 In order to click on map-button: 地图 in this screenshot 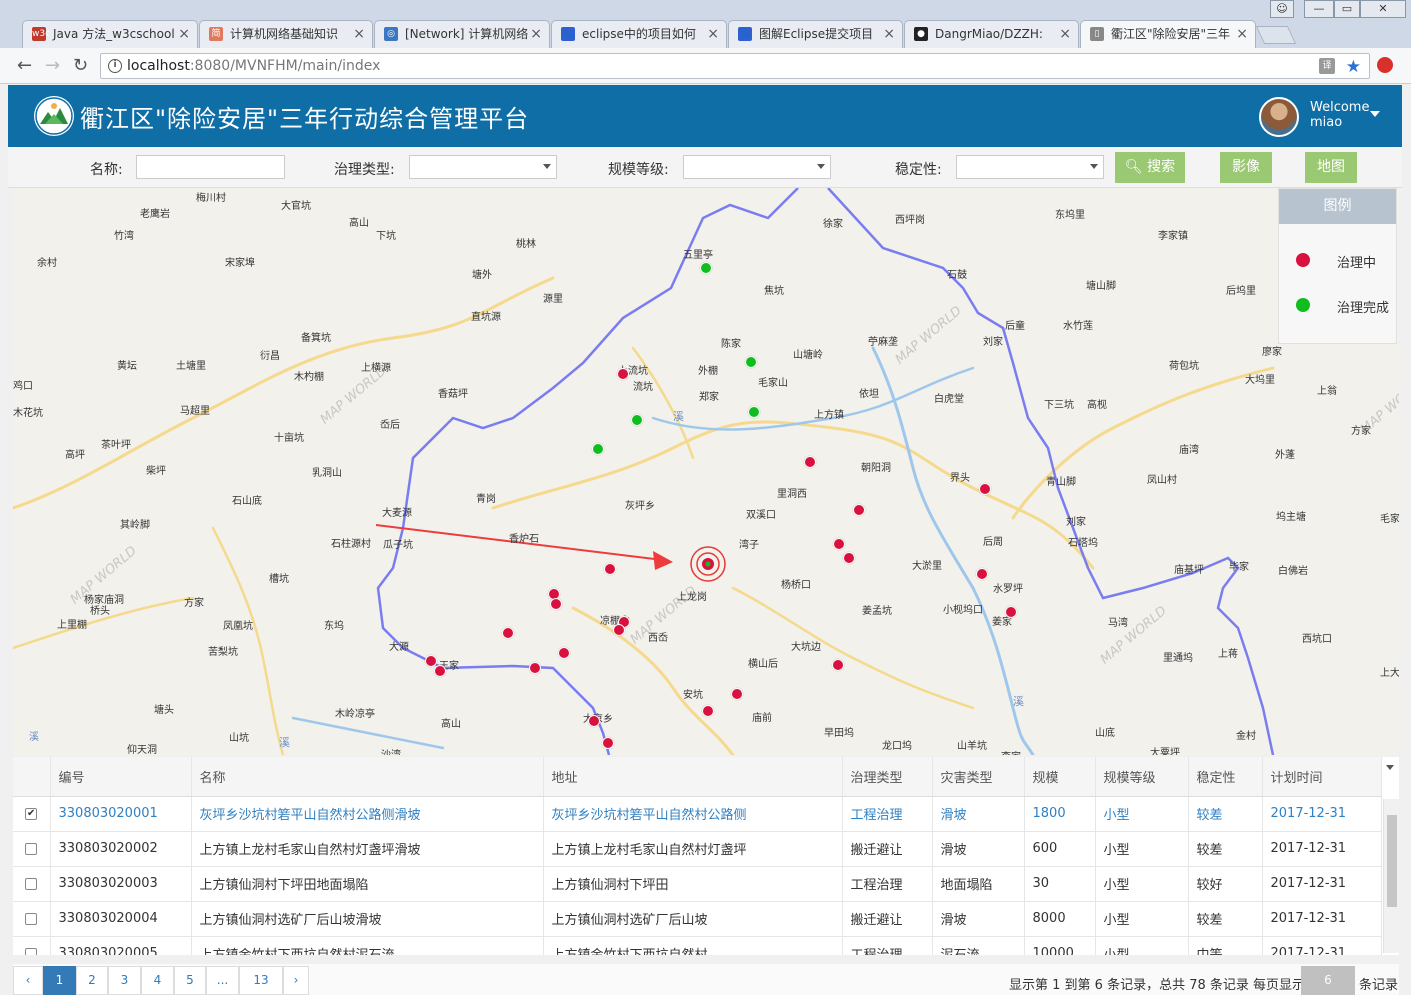, I will do `click(1331, 167)`.